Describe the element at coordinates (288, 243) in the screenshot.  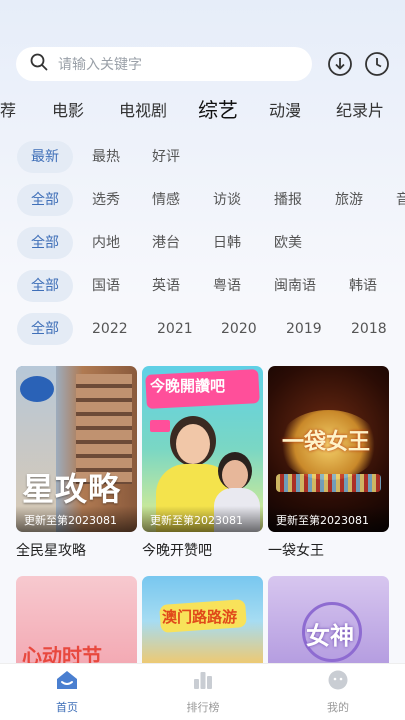
I see `filter-chip: 欧美` at that location.